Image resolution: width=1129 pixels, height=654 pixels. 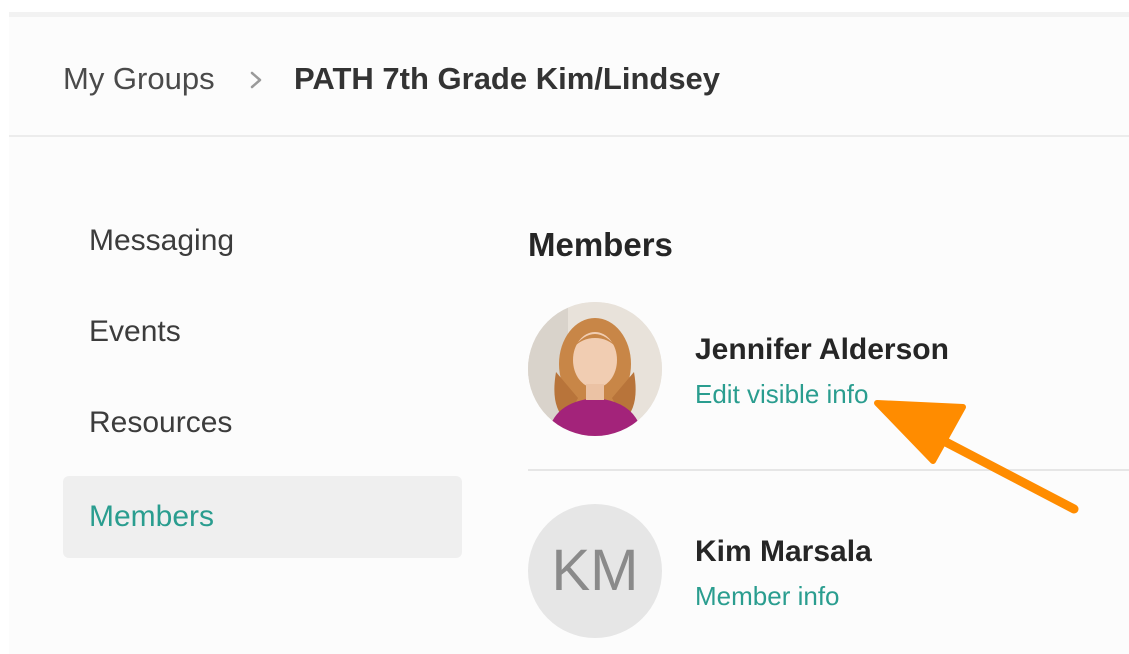 I want to click on divider, so click(x=828, y=470).